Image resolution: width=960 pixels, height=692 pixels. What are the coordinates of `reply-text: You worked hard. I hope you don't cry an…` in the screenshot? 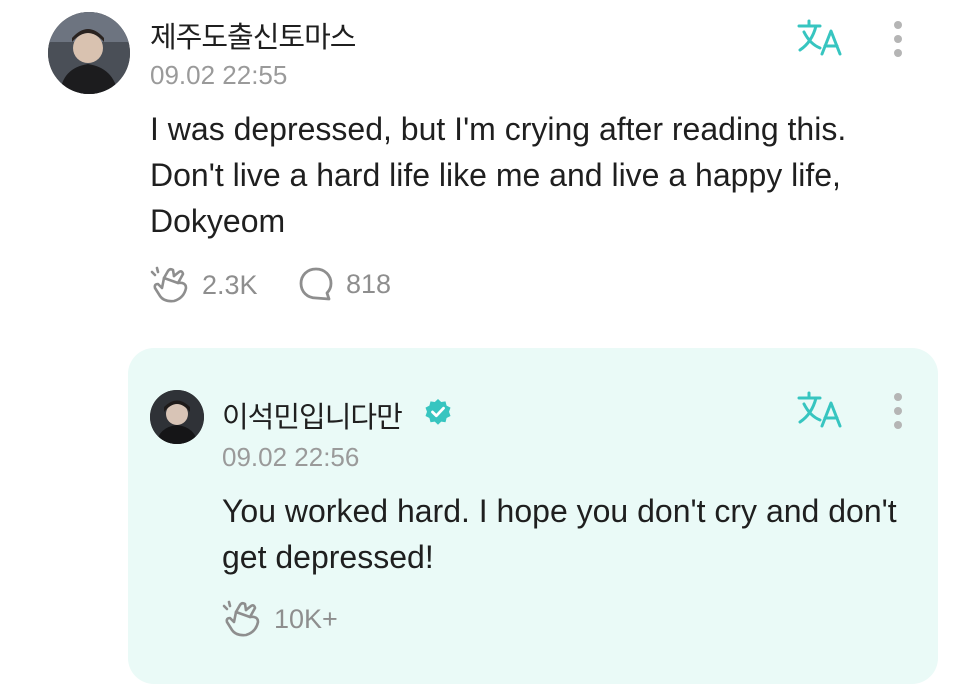 It's located at (559, 534).